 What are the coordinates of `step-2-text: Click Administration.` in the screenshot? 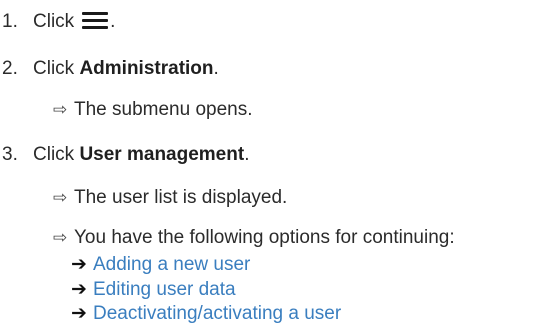 It's located at (126, 69).